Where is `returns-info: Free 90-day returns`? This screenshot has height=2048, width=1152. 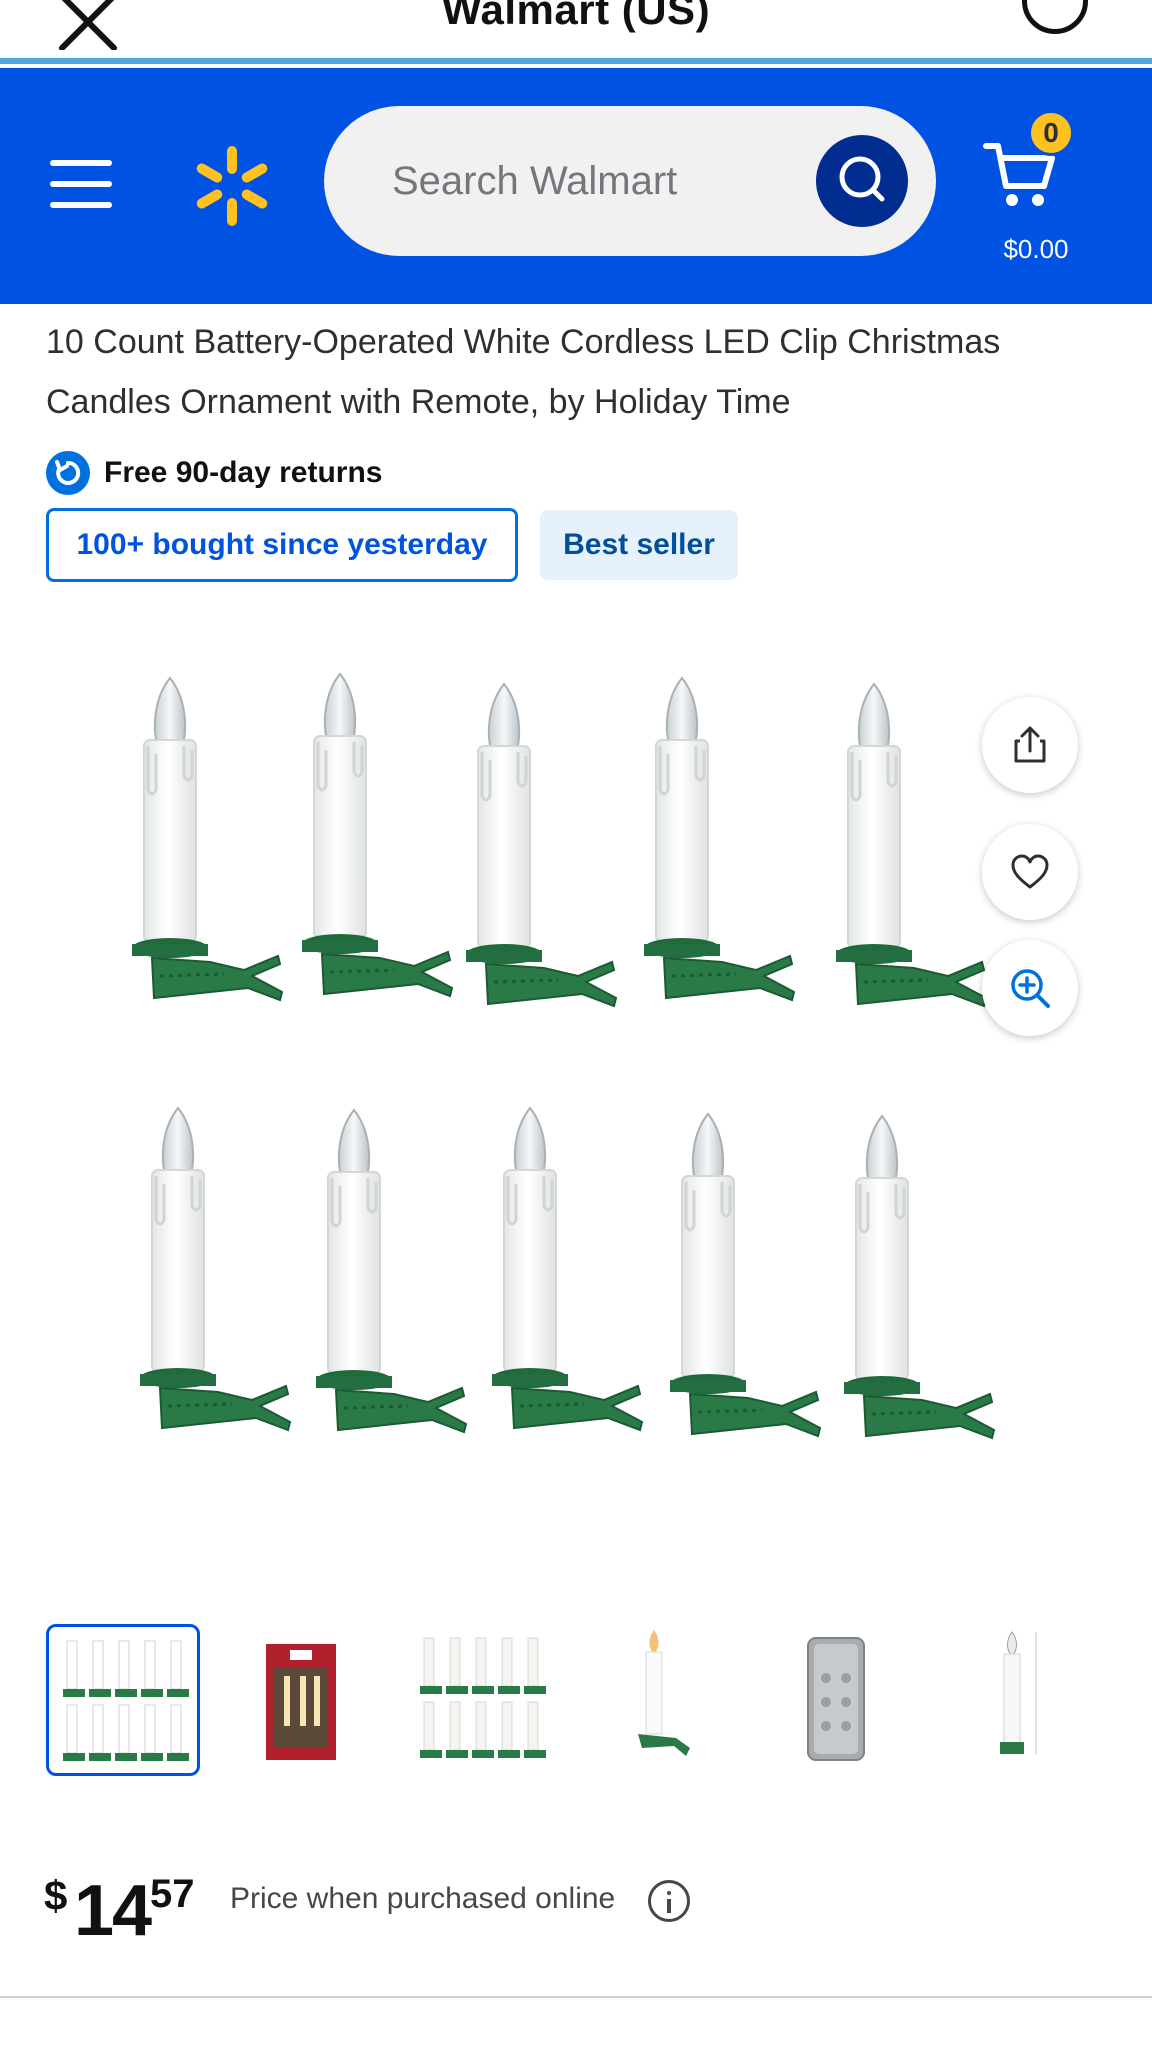 returns-info: Free 90-day returns is located at coordinates (214, 473).